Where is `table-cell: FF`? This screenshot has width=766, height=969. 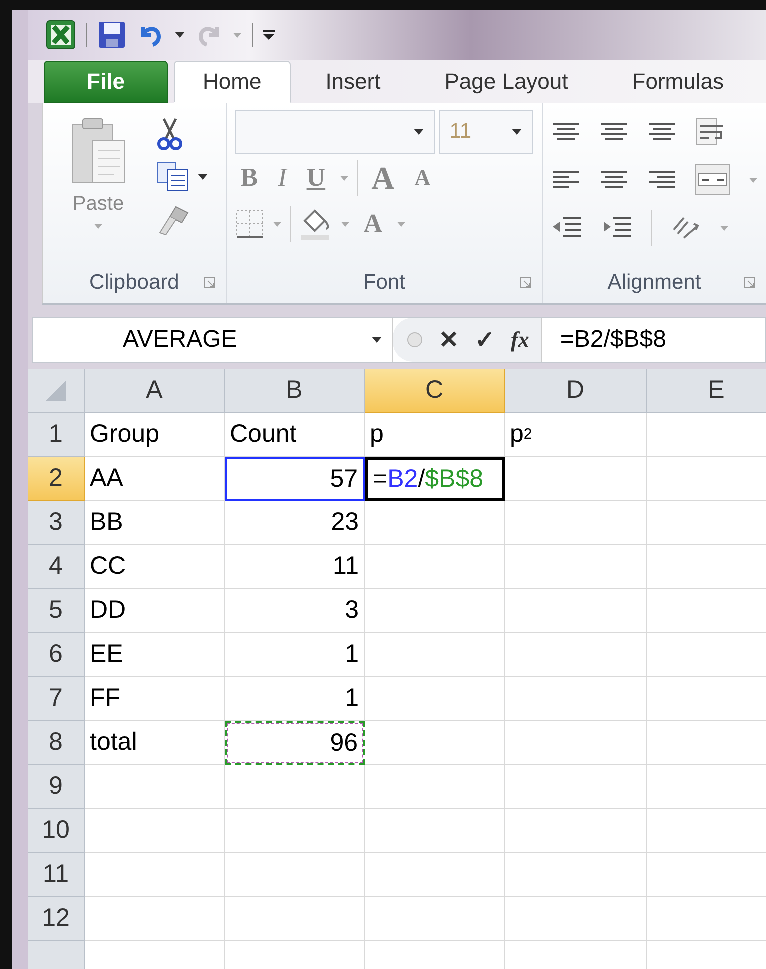 table-cell: FF is located at coordinates (155, 699).